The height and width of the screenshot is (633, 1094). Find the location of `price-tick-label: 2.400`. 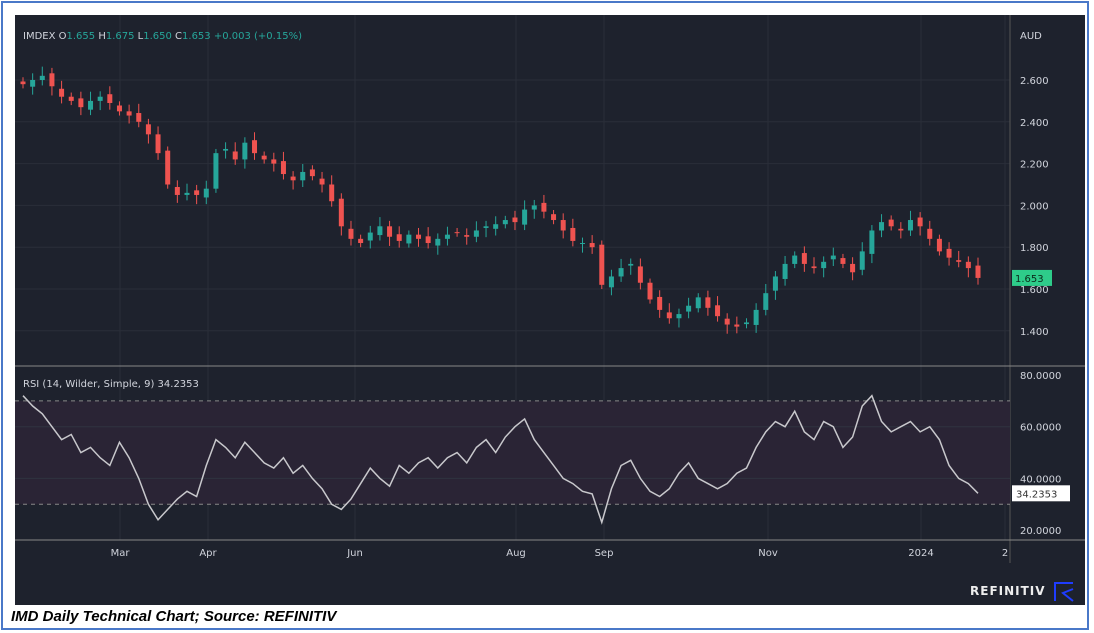

price-tick-label: 2.400 is located at coordinates (1034, 123).